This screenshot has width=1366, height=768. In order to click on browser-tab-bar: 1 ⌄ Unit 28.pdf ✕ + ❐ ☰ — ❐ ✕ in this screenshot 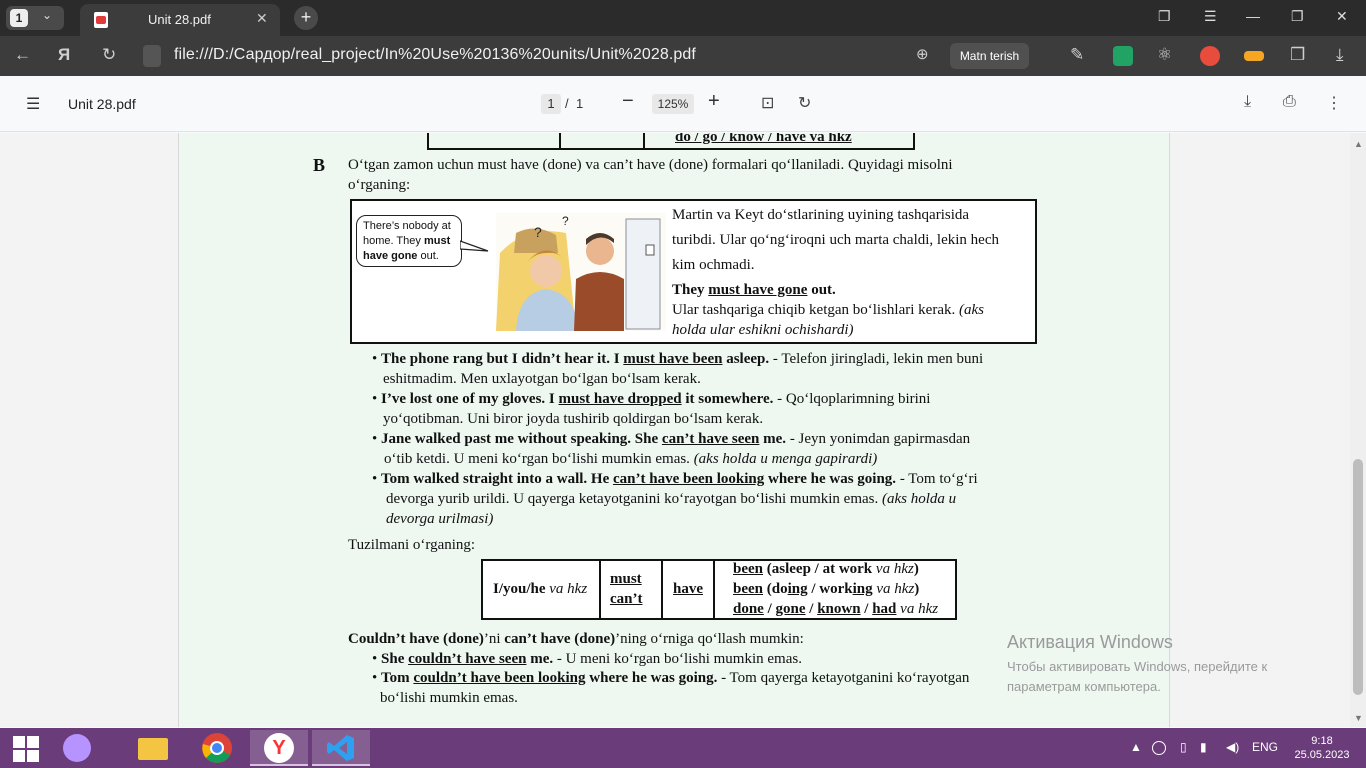, I will do `click(683, 18)`.